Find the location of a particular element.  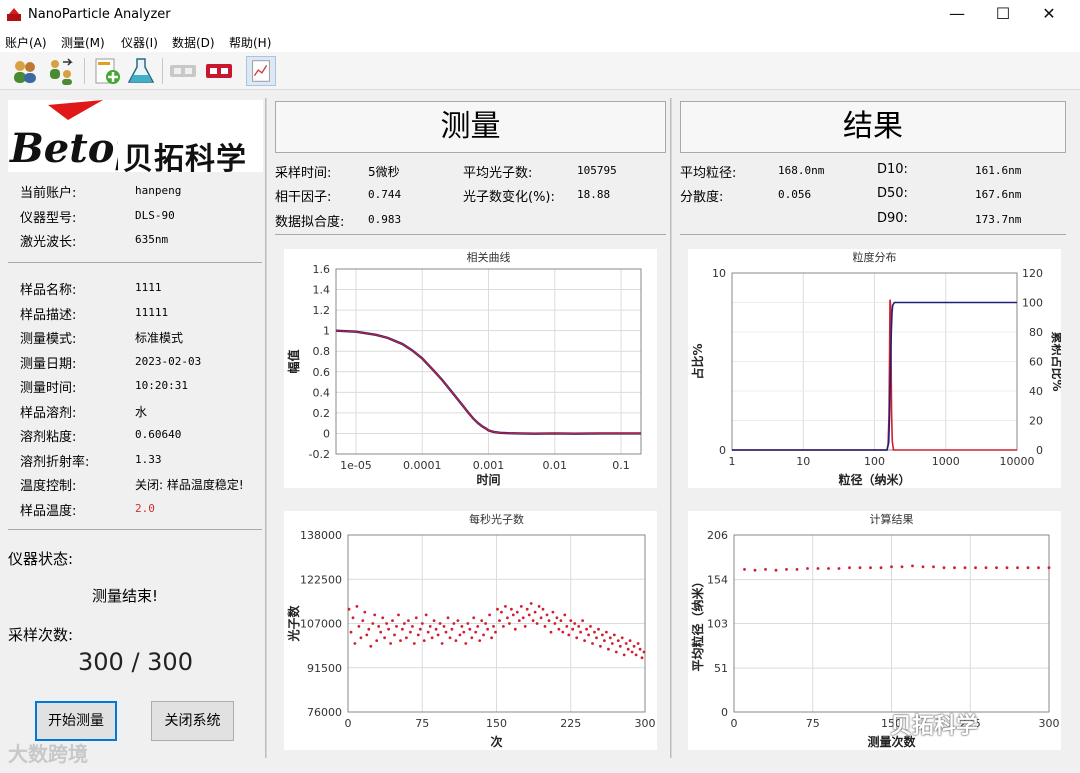

y-tick-label: -0.2 is located at coordinates (319, 454).